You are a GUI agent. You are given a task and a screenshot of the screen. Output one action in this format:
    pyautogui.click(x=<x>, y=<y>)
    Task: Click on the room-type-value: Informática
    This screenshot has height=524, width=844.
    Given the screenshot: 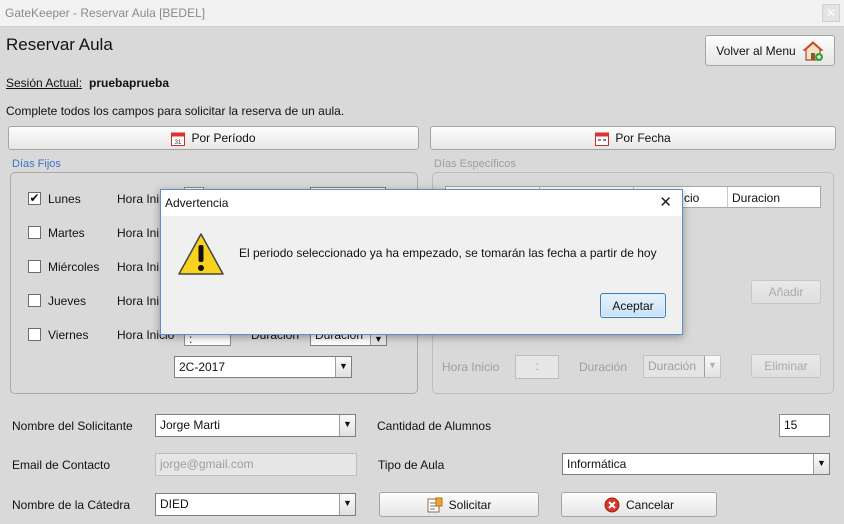 What is the action you would take?
    pyautogui.click(x=597, y=464)
    